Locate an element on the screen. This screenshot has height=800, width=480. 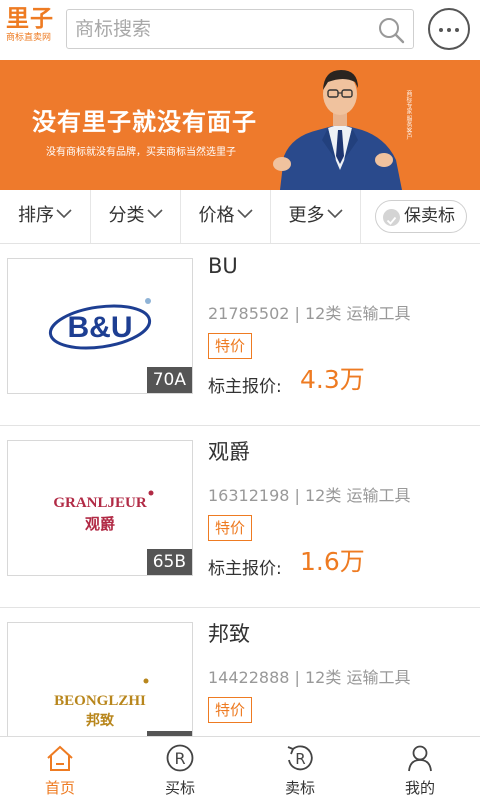
filter-more-label: 更多 is located at coordinates (306, 215).